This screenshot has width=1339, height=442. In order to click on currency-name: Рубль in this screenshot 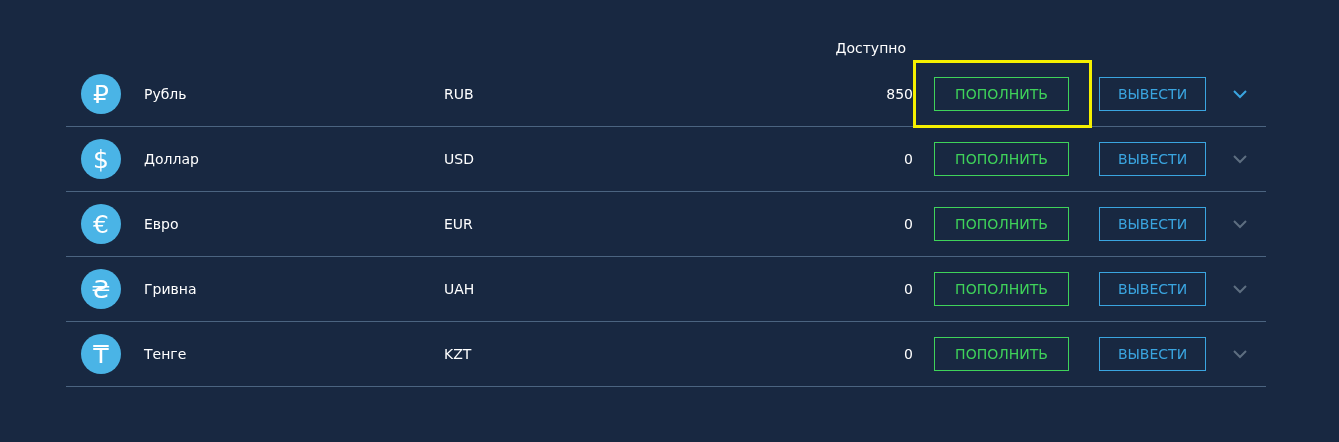, I will do `click(166, 94)`.